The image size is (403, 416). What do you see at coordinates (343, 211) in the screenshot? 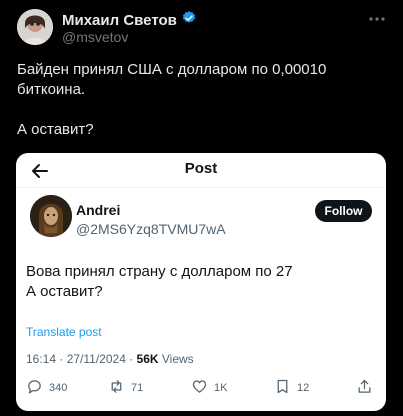
I see `follow-button: Follow` at bounding box center [343, 211].